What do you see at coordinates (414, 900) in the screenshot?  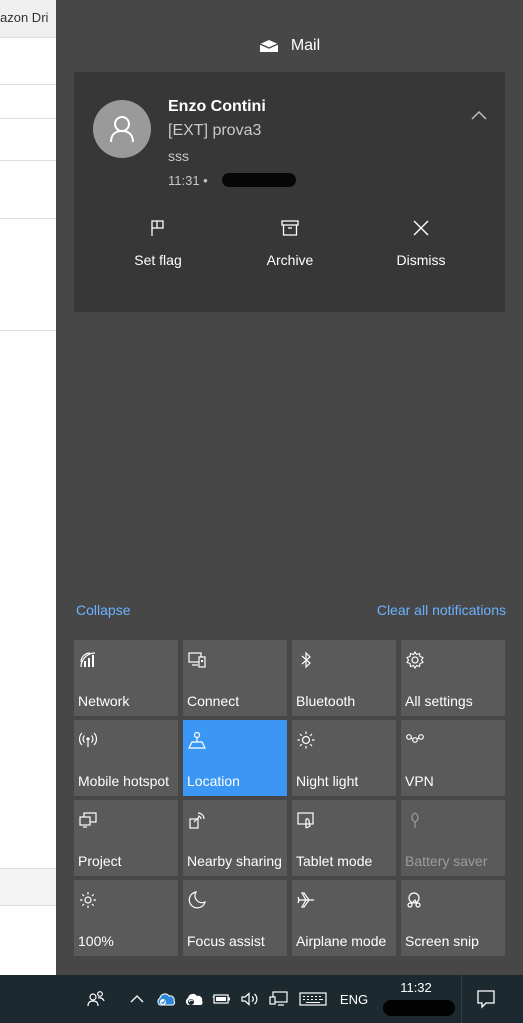 I see `screen-snip-icon` at bounding box center [414, 900].